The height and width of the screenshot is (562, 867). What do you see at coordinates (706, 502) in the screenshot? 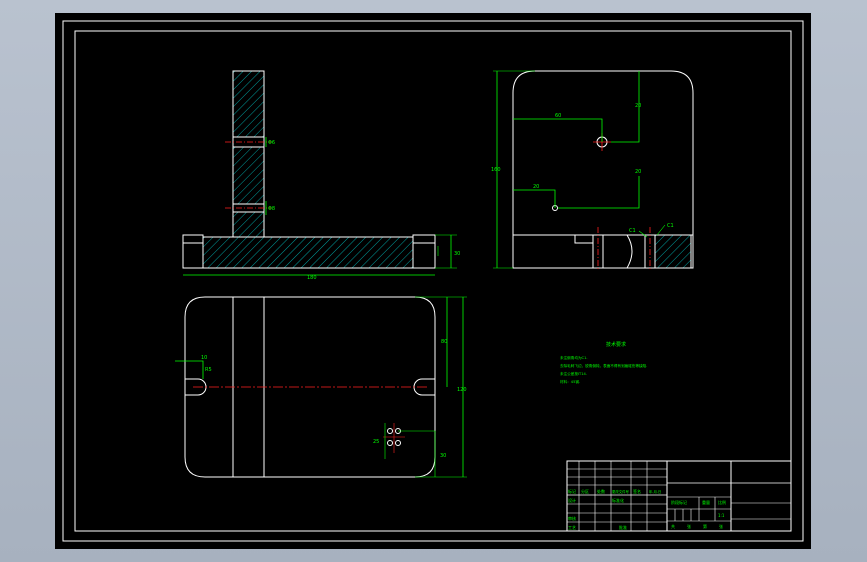
I see `tb-label-weight: 重量` at bounding box center [706, 502].